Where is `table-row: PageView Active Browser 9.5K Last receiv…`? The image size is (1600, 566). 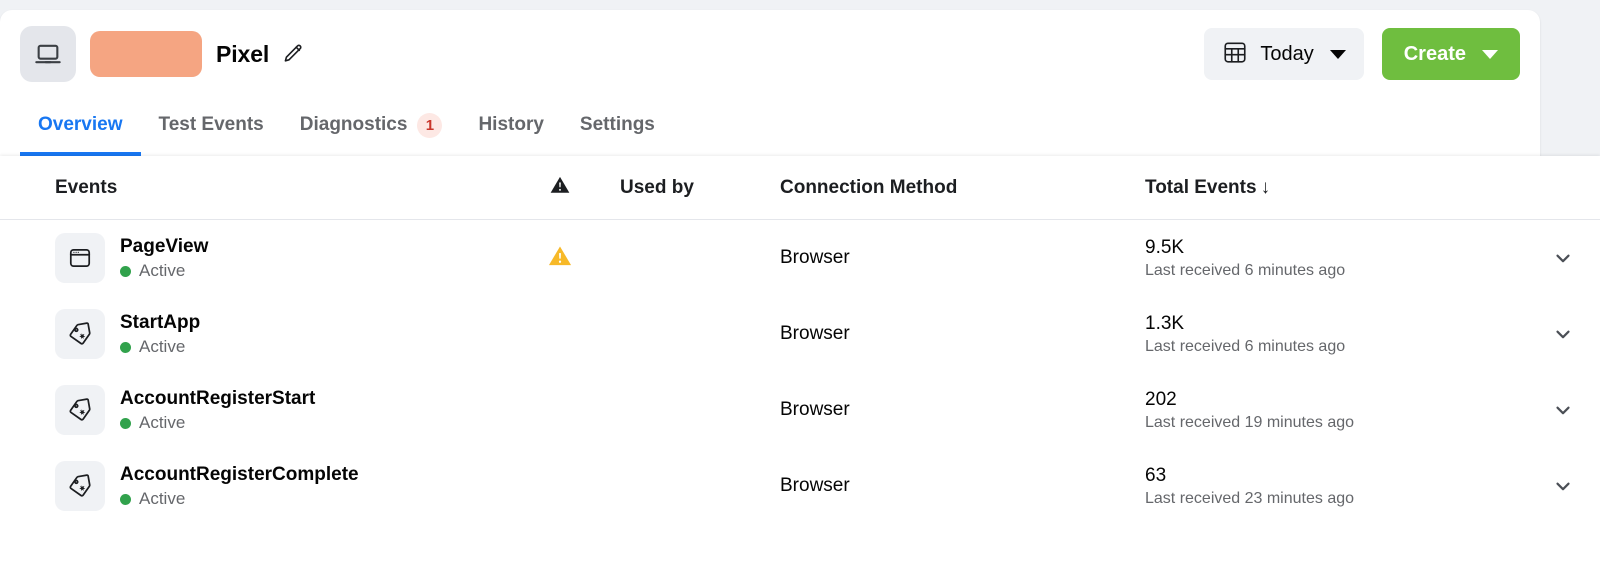
table-row: PageView Active Browser 9.5K Last receiv… is located at coordinates (800, 258).